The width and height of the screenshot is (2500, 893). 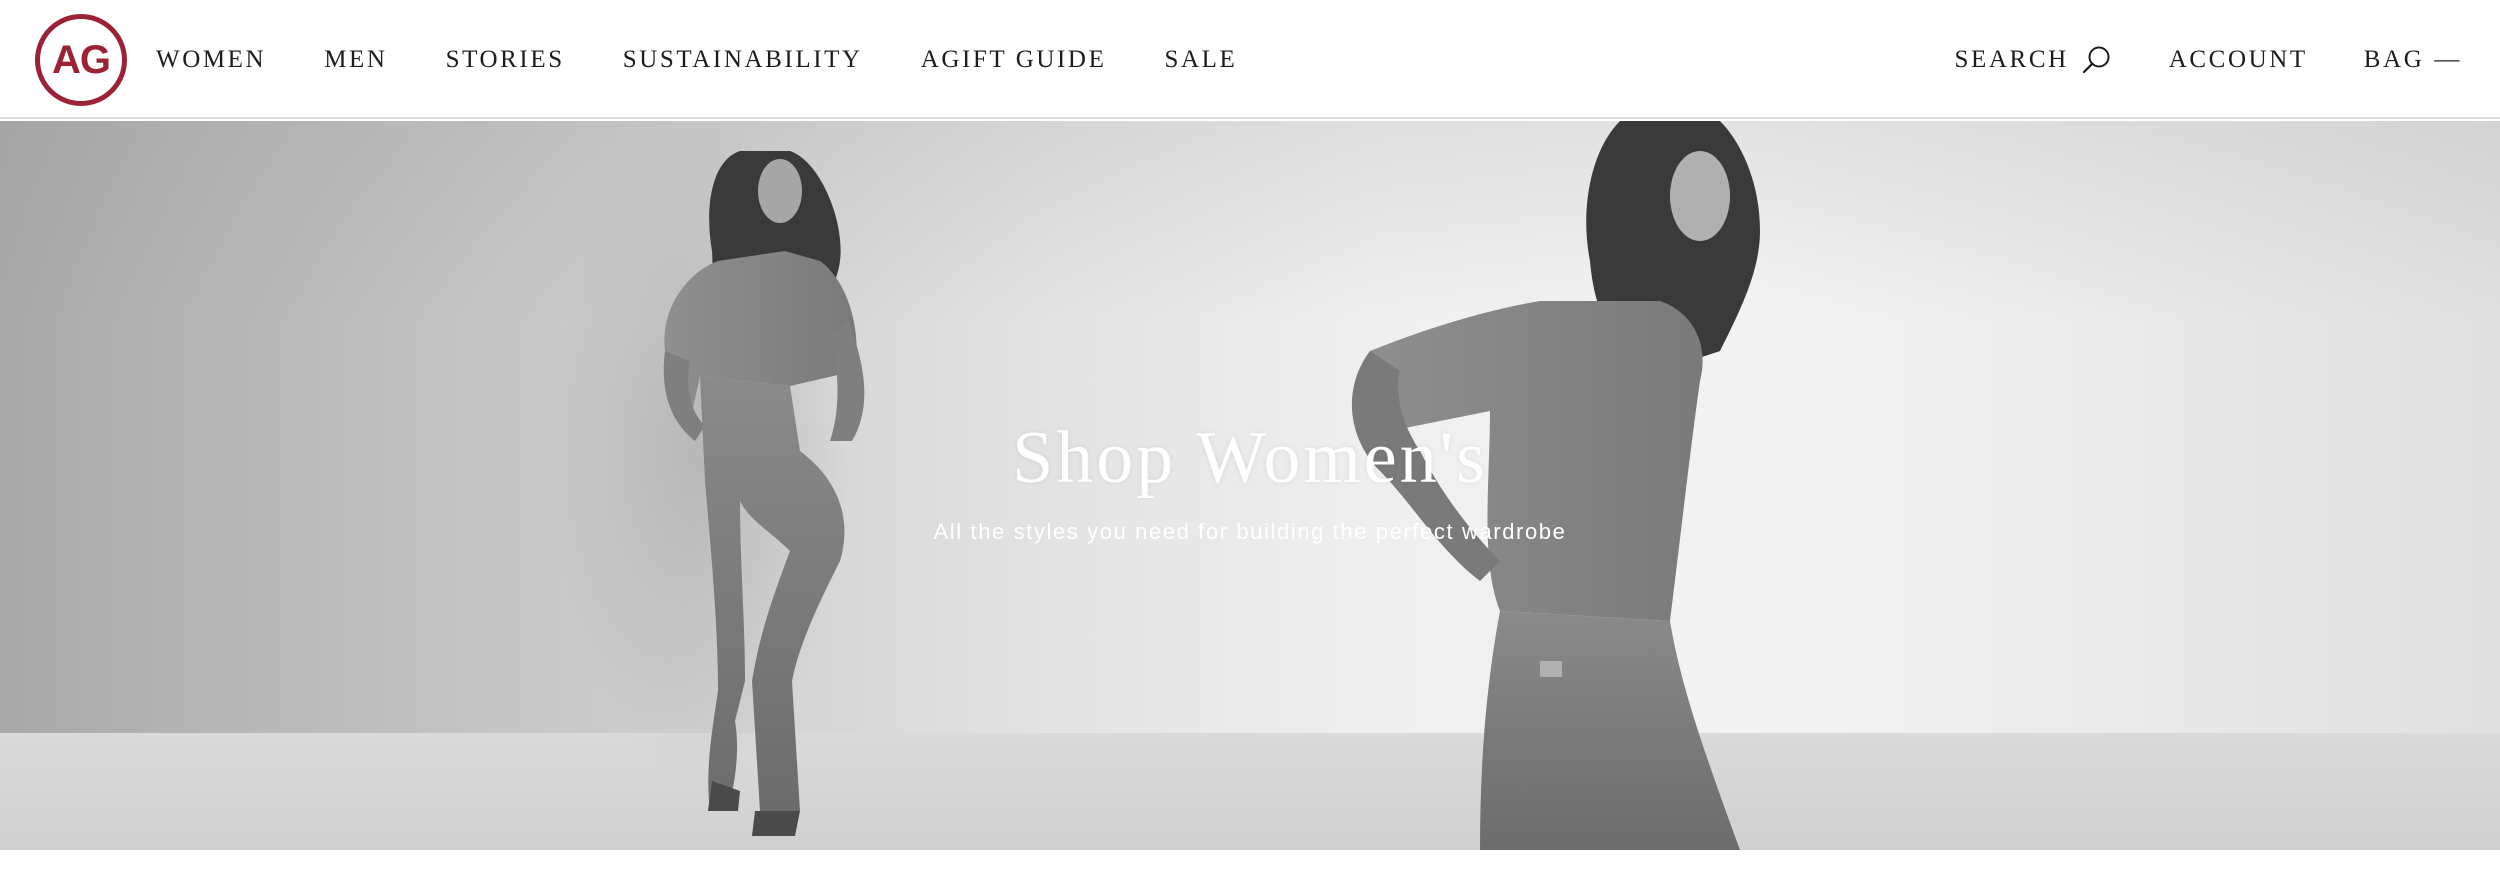 I want to click on search-icon, so click(x=2097, y=60).